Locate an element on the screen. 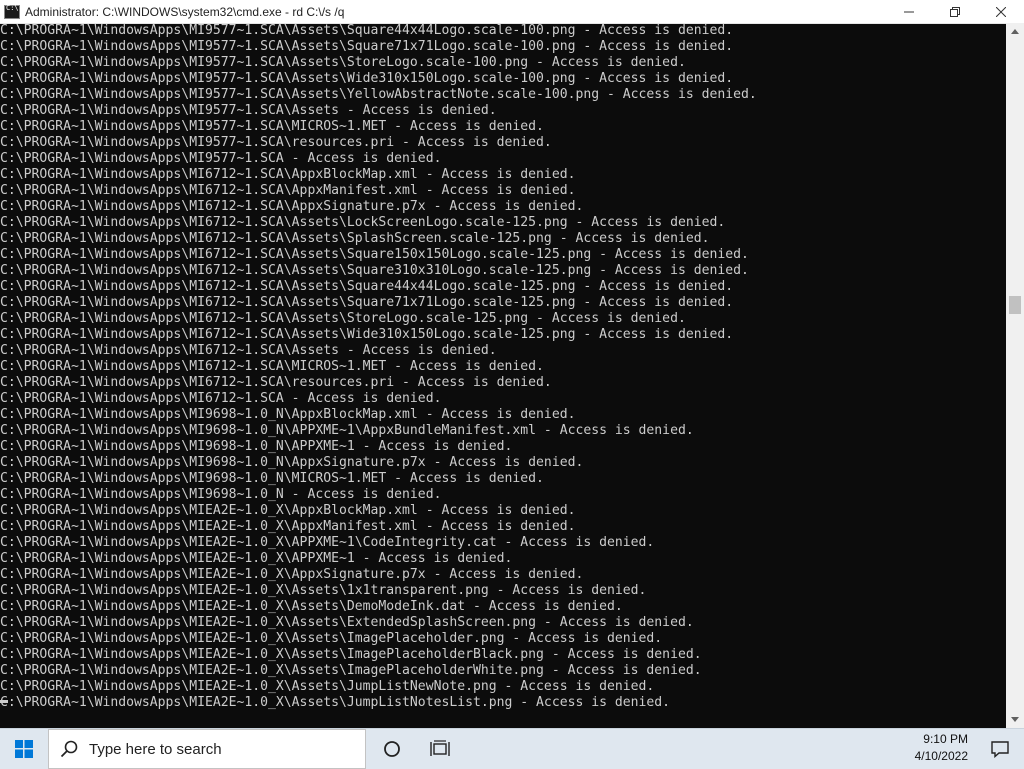 The width and height of the screenshot is (1024, 769). start-button is located at coordinates (24, 749).